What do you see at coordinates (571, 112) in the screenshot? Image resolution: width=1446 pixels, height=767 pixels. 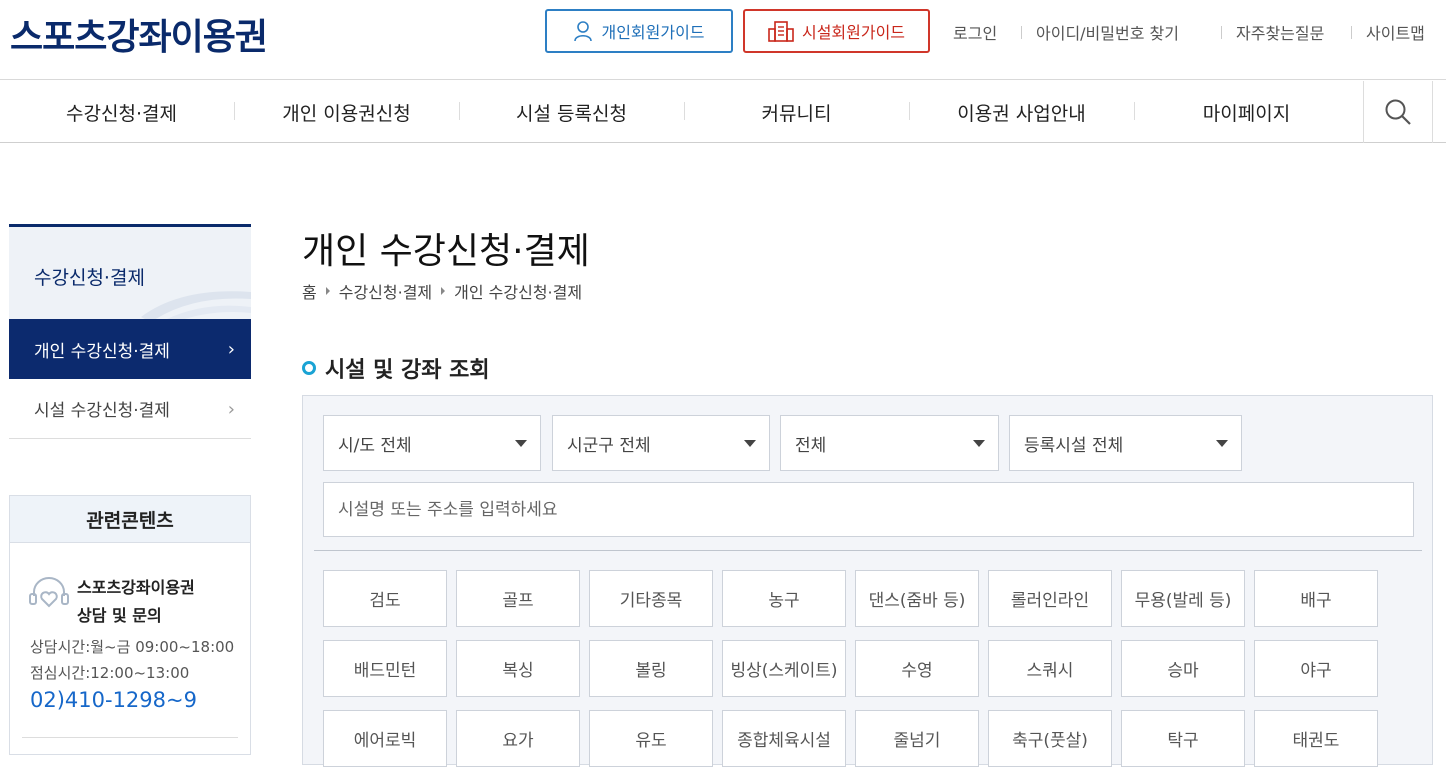 I see `gnb-item-facility-registration: 시설 등록신청` at bounding box center [571, 112].